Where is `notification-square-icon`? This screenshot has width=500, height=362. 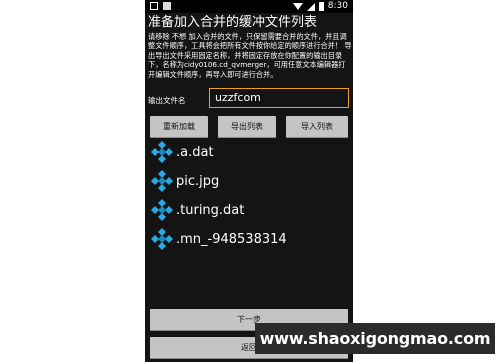
notification-square-icon is located at coordinates (154, 6).